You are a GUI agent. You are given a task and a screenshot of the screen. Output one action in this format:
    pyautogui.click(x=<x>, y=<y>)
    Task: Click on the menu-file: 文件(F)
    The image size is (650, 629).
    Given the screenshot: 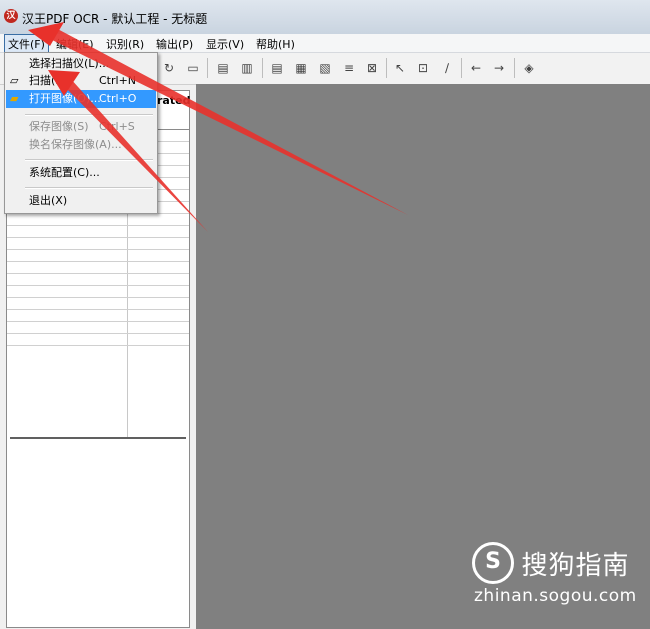 What is the action you would take?
    pyautogui.click(x=26, y=44)
    